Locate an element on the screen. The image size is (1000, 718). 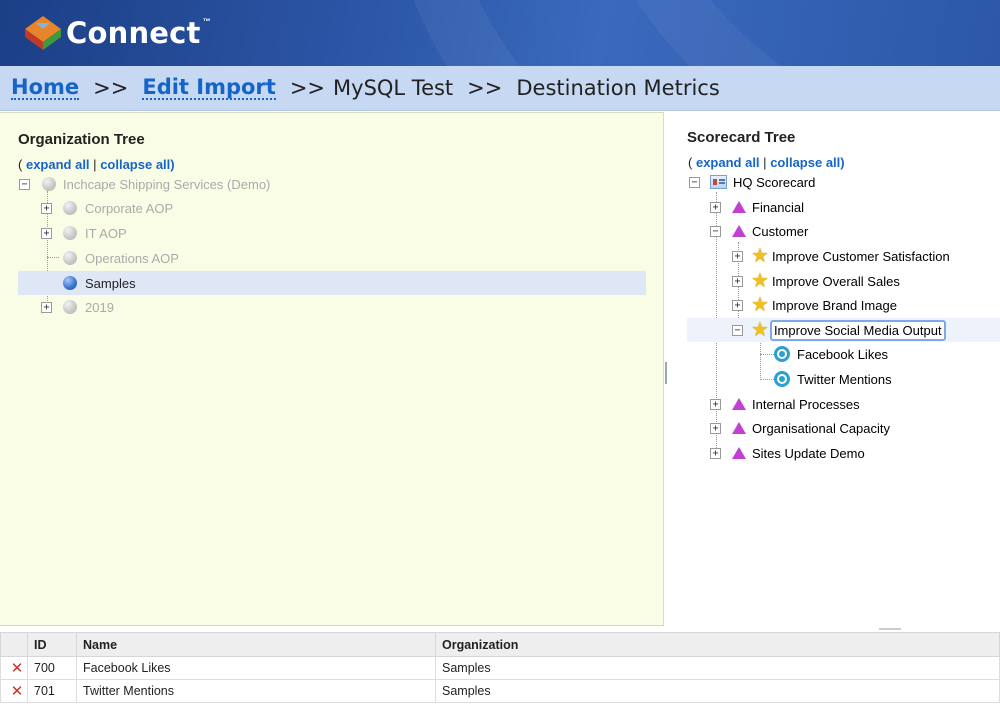
sc-node-sites-update-demo: + Sites Update Demo is located at coordinates (787, 453).